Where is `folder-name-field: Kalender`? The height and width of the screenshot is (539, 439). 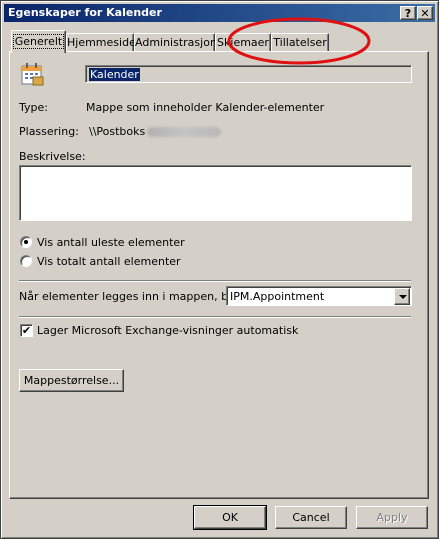
folder-name-field: Kalender is located at coordinates (248, 74).